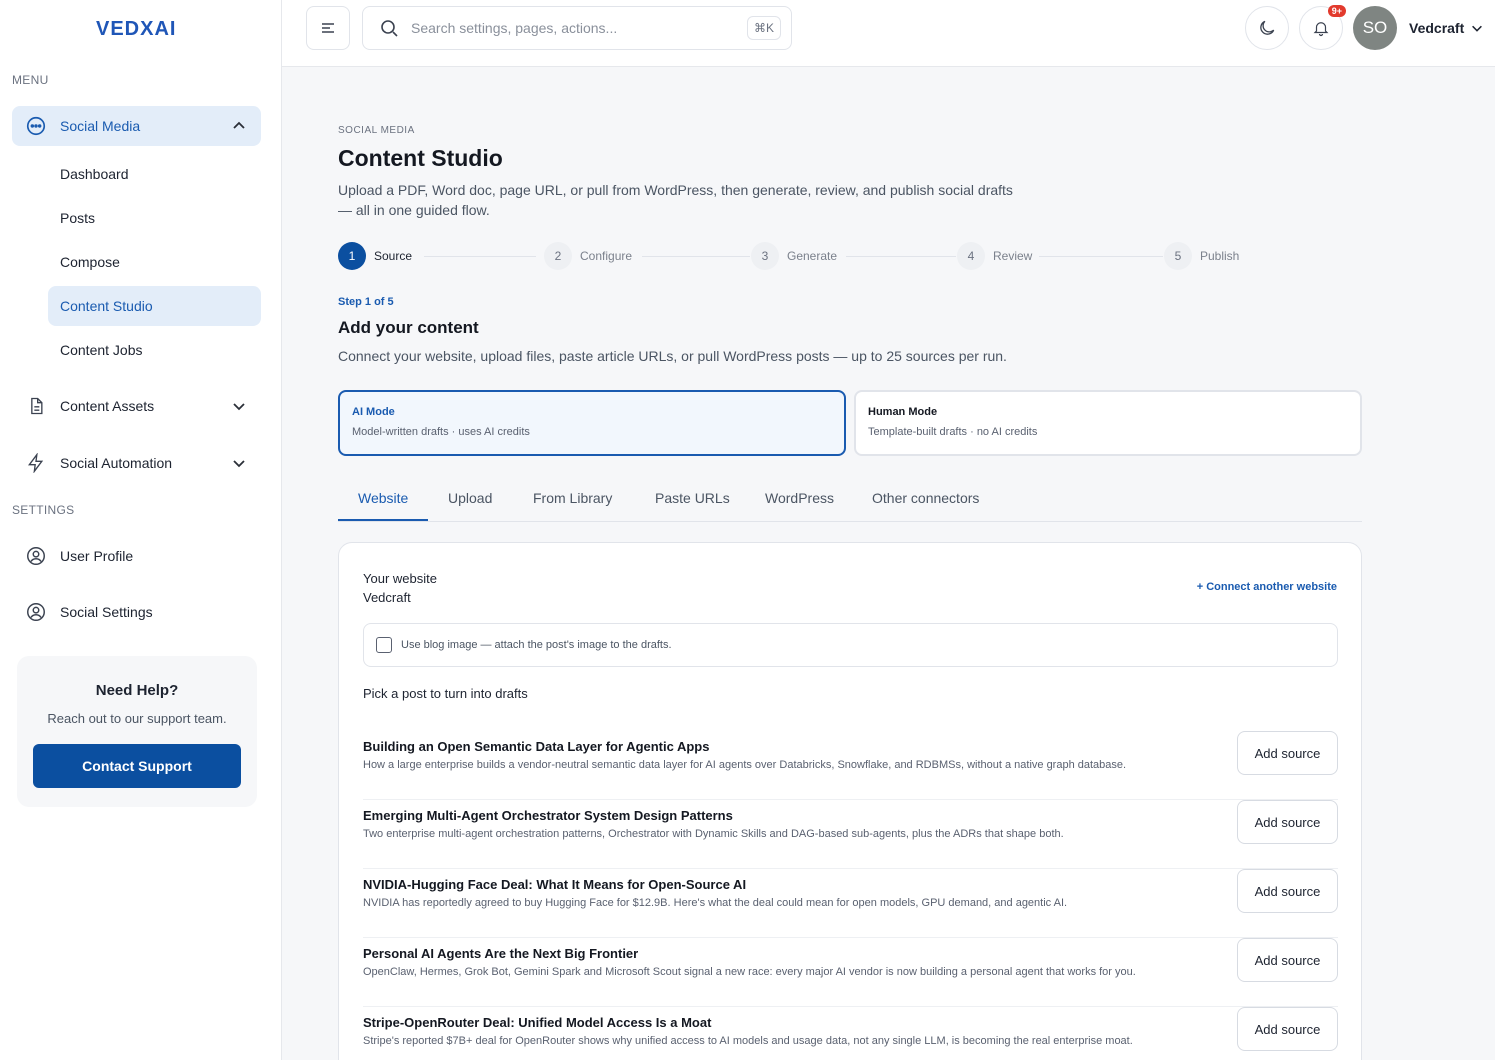  Describe the element at coordinates (97, 556) in the screenshot. I see `sidebar-item-label: User Profile` at that location.